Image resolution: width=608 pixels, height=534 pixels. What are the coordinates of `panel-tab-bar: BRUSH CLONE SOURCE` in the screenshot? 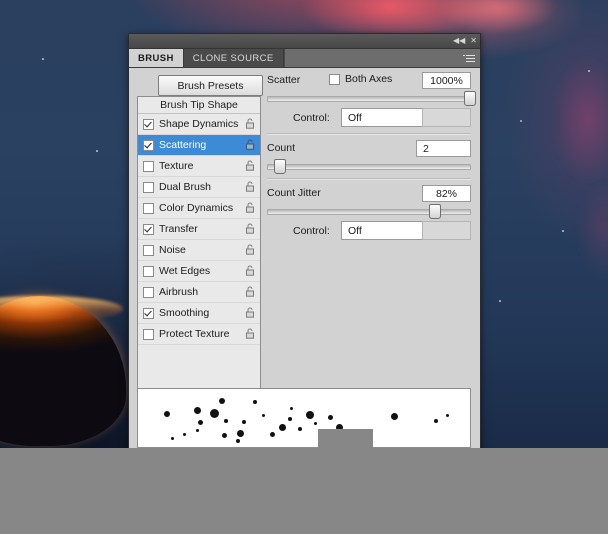 It's located at (304, 58).